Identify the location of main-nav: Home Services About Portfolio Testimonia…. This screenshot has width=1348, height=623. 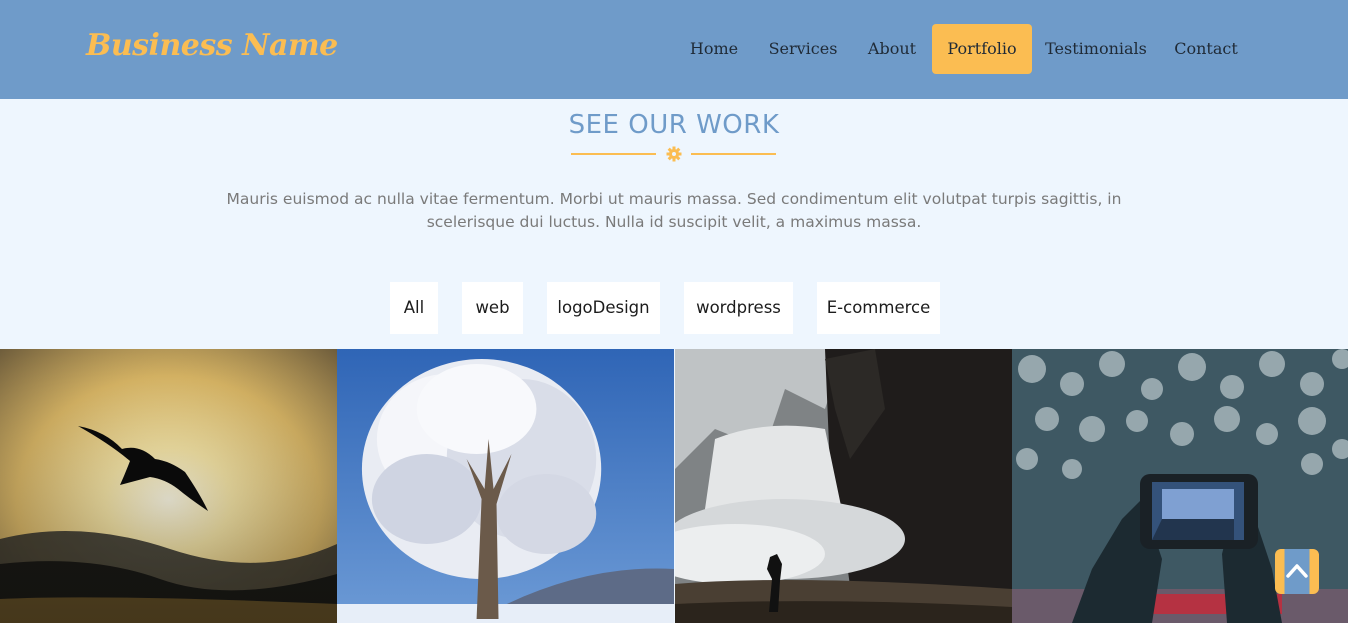
(674, 49).